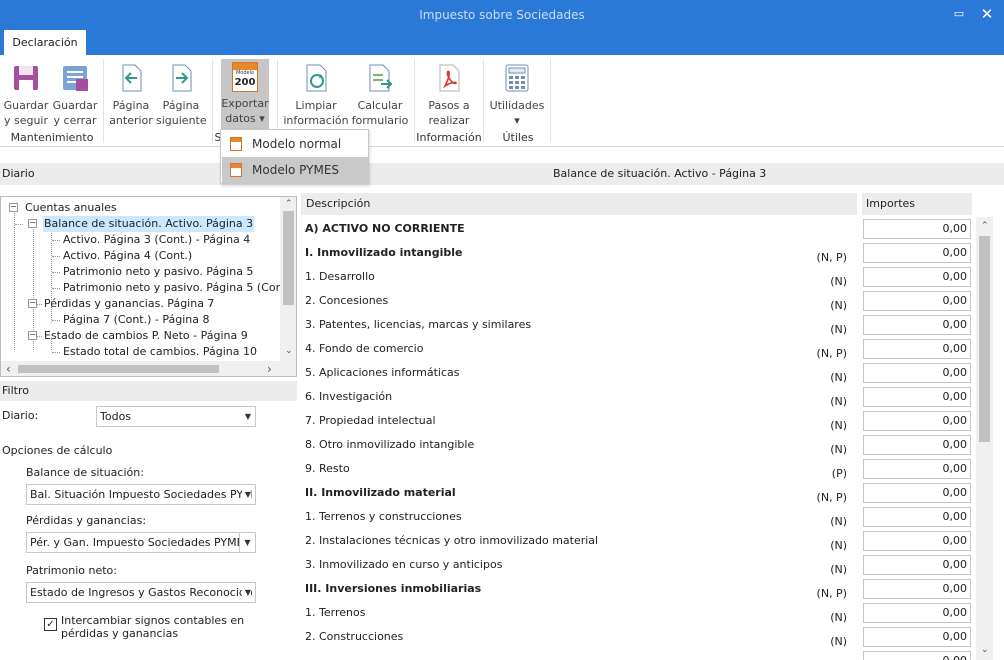  I want to click on modelo-icon, so click(236, 144).